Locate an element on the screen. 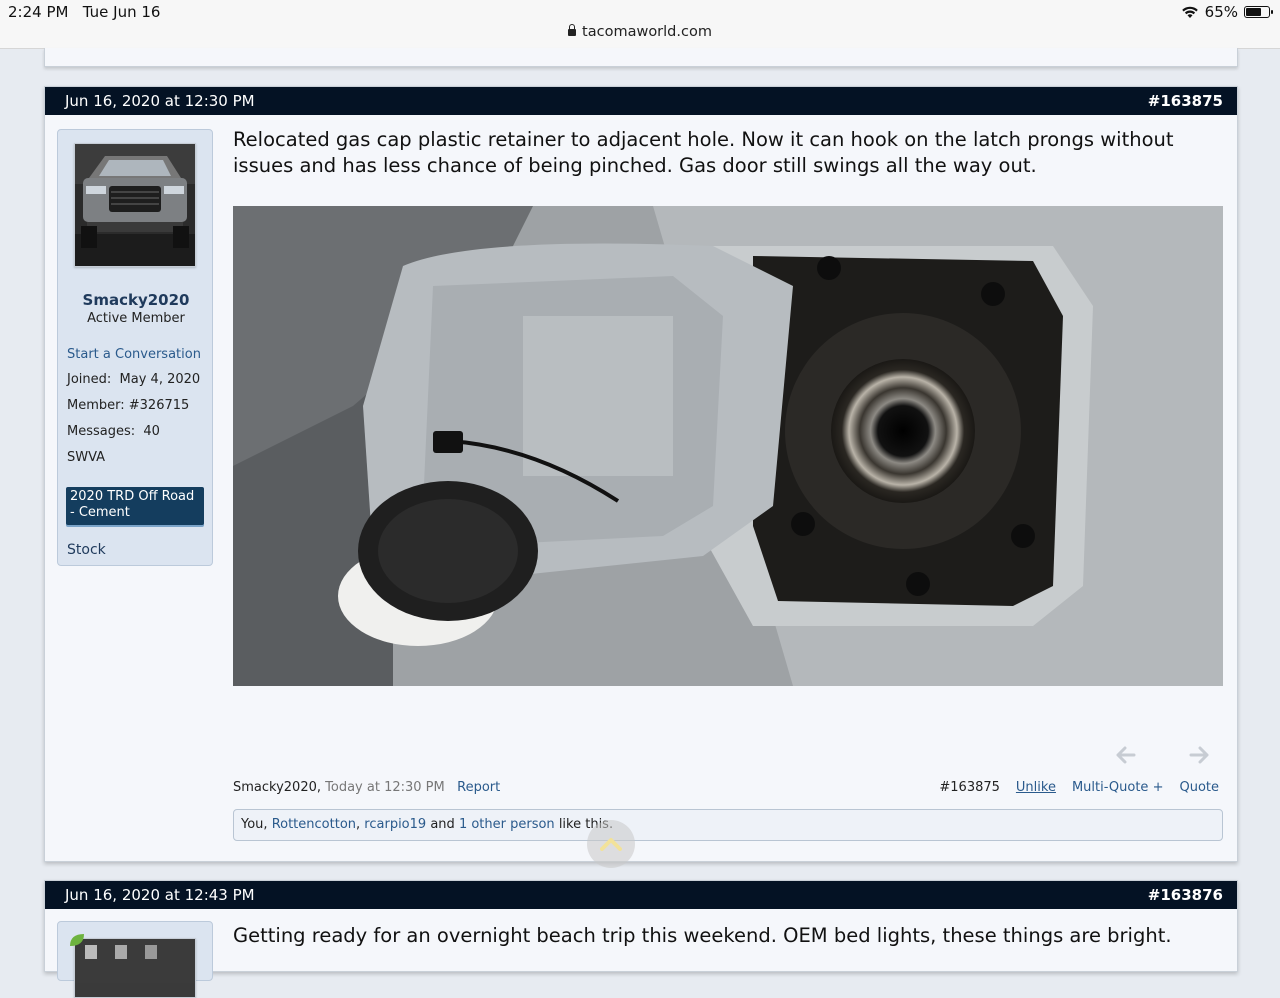 The width and height of the screenshot is (1280, 998). like-user-link: rcarpio19 is located at coordinates (395, 824).